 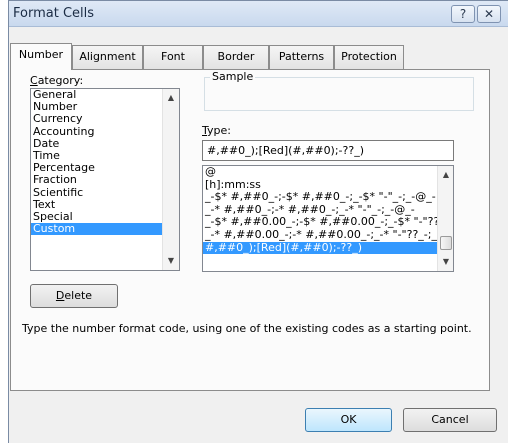 What do you see at coordinates (450, 420) in the screenshot?
I see `cancel-button: Cancel` at bounding box center [450, 420].